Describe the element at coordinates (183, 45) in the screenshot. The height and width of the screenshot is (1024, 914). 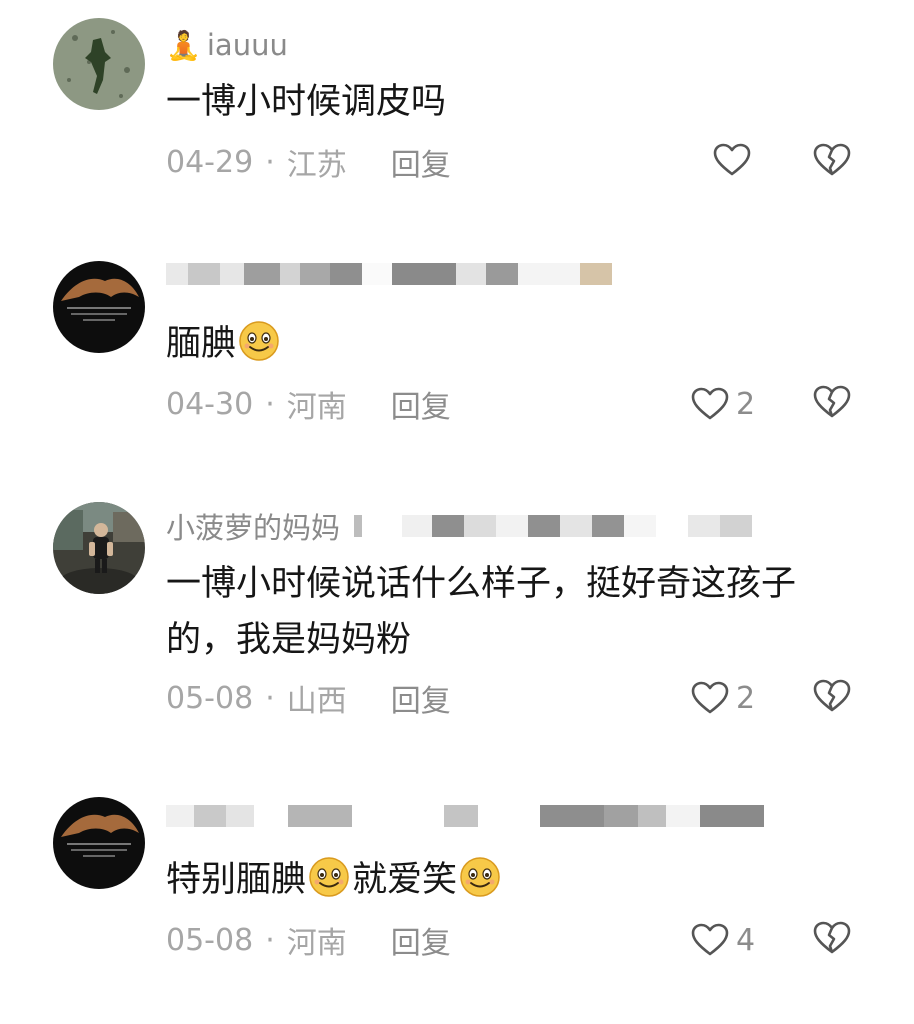
I see `user-emoji-icon: 🧘` at that location.